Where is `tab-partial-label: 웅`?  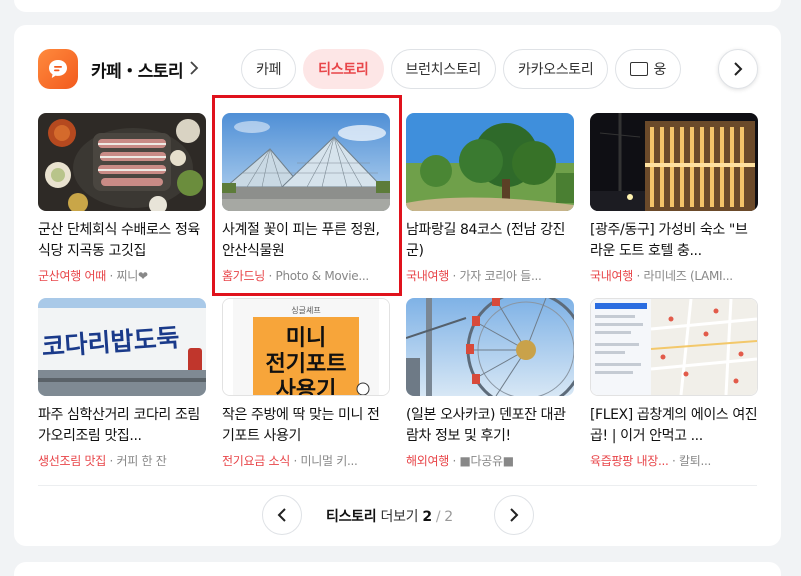
tab-partial-label: 웅 is located at coordinates (660, 70).